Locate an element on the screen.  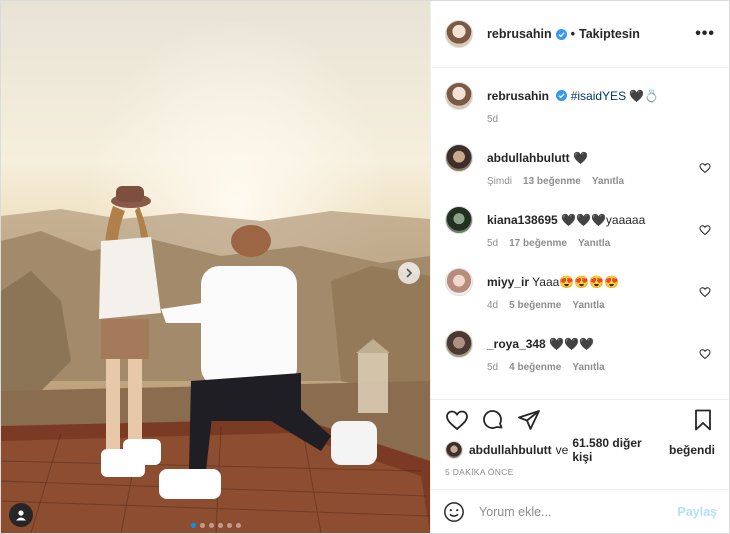
post-comment-button: Paylaş is located at coordinates (697, 512).